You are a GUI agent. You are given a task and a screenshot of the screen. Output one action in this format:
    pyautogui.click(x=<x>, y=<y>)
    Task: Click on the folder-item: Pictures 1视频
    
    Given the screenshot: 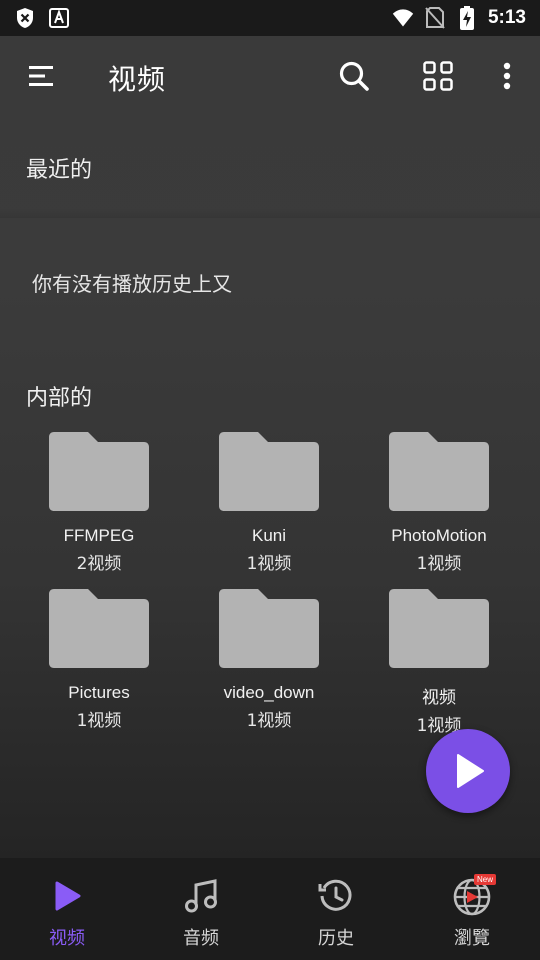 What is the action you would take?
    pyautogui.click(x=99, y=663)
    